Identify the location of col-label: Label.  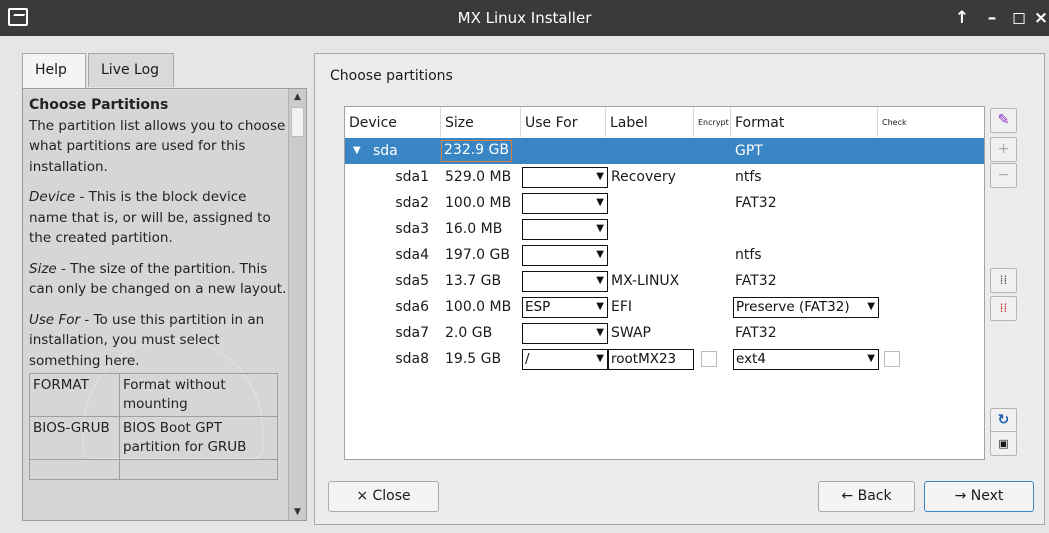
(650, 122).